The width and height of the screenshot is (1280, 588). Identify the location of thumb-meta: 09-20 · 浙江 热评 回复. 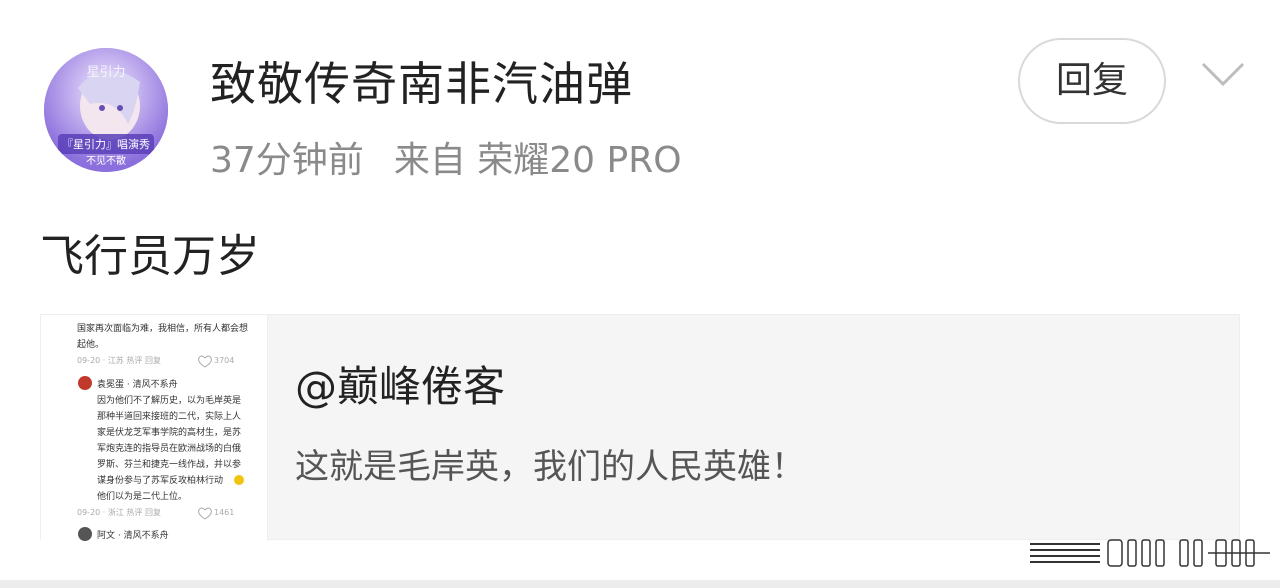
(119, 512).